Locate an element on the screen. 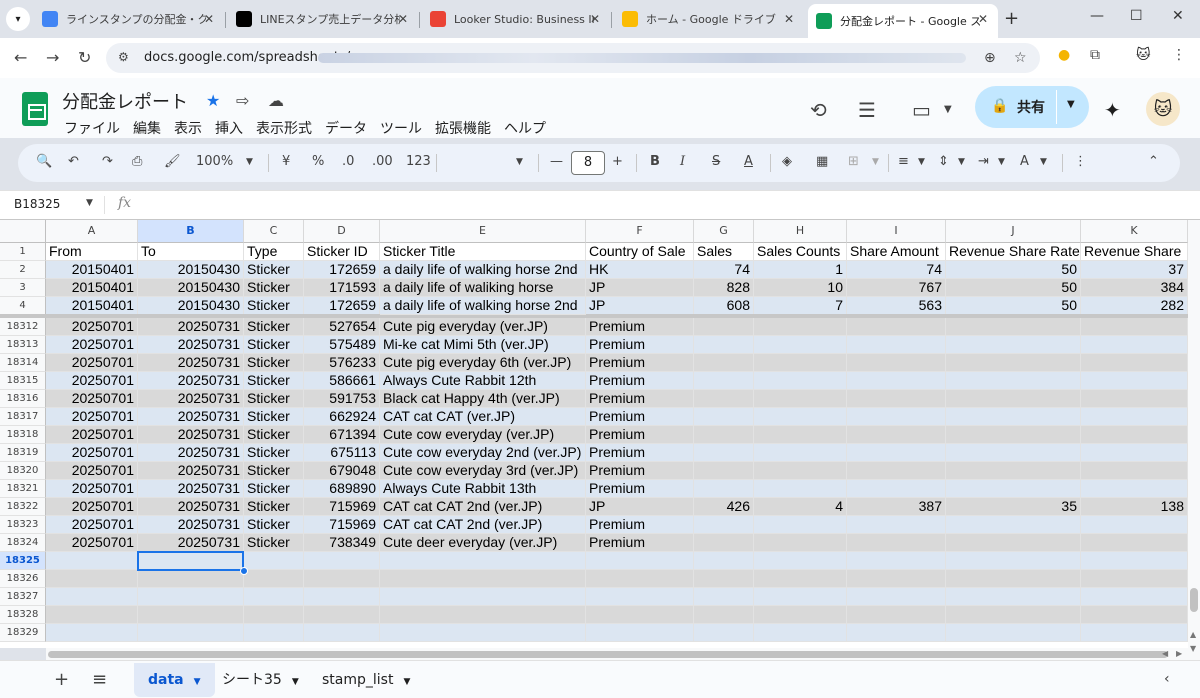  cell: 576233 is located at coordinates (342, 363).